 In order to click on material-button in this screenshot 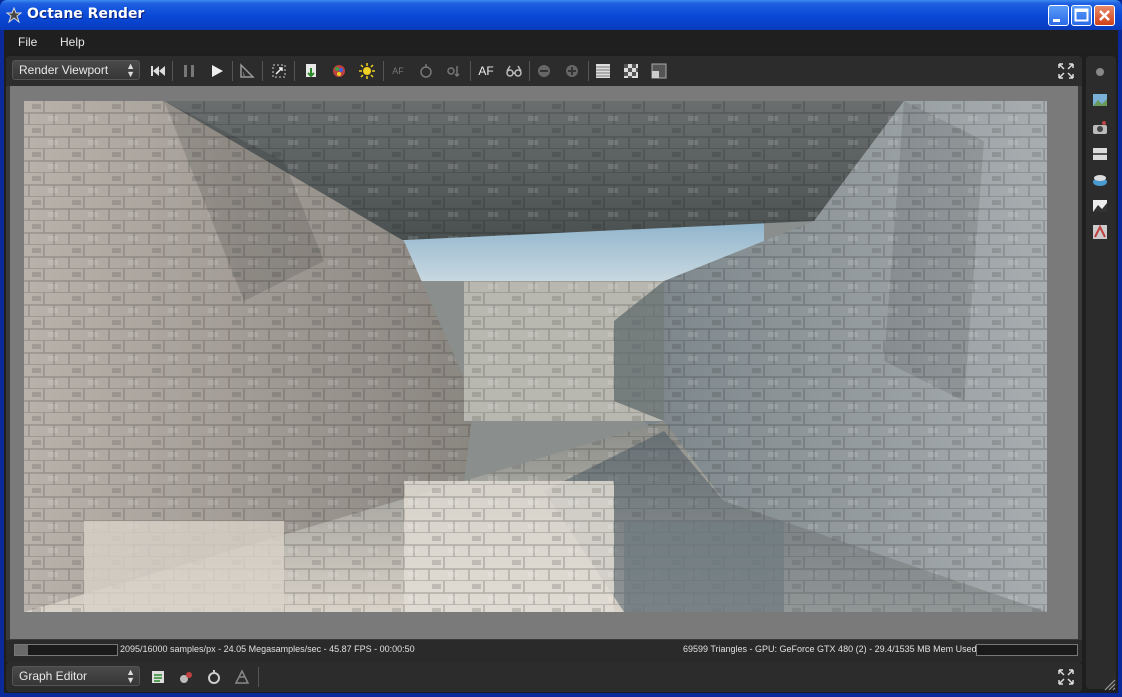, I will do `click(186, 677)`.